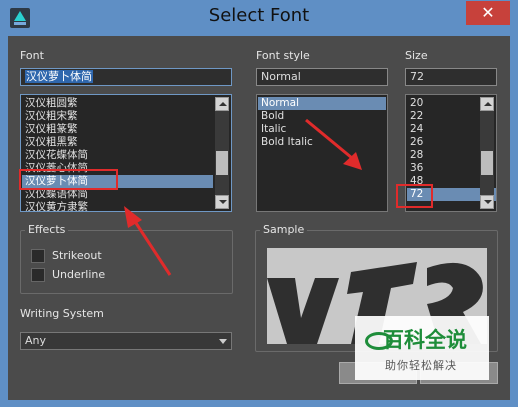 Image resolution: width=518 pixels, height=407 pixels. I want to click on annotation-arrow-size, so click(329, 139).